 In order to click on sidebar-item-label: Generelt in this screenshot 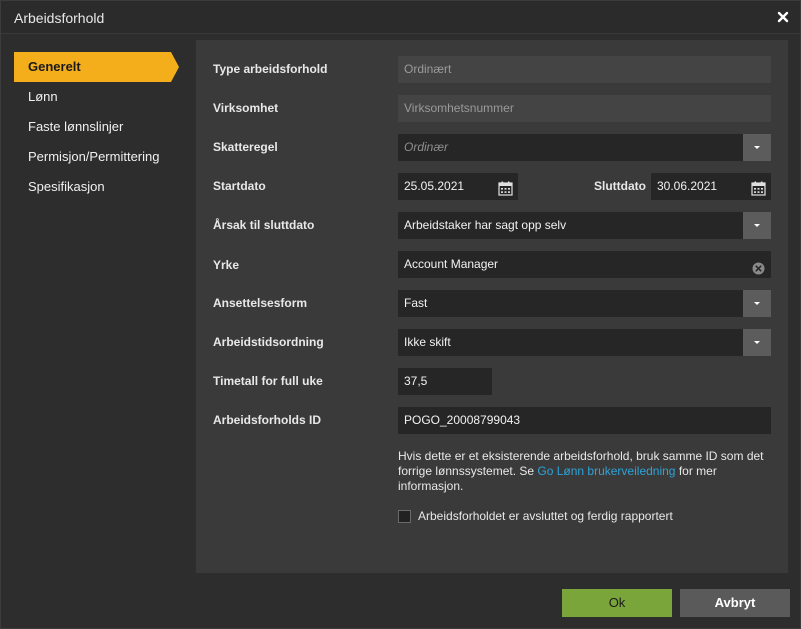, I will do `click(54, 66)`.